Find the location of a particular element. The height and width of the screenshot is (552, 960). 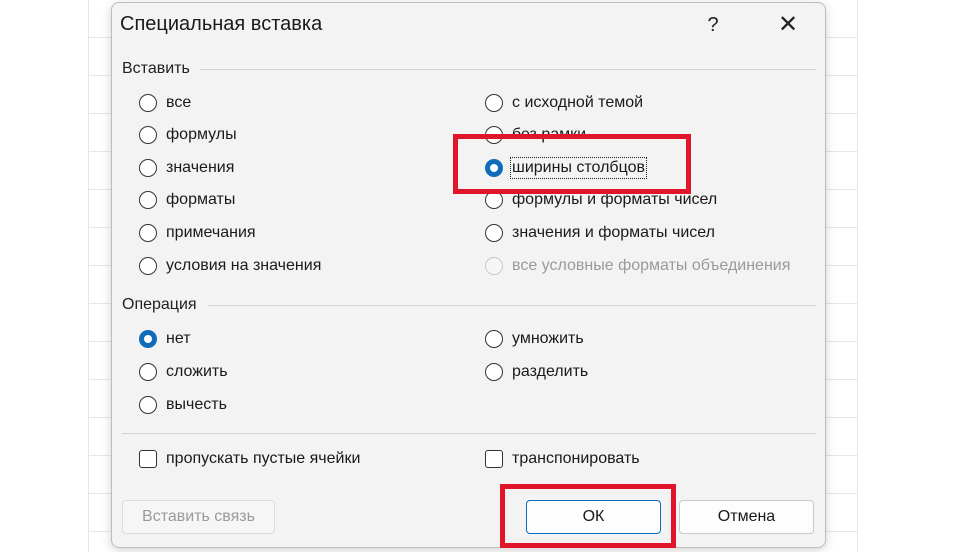

operation-option-none: нет is located at coordinates (165, 339).